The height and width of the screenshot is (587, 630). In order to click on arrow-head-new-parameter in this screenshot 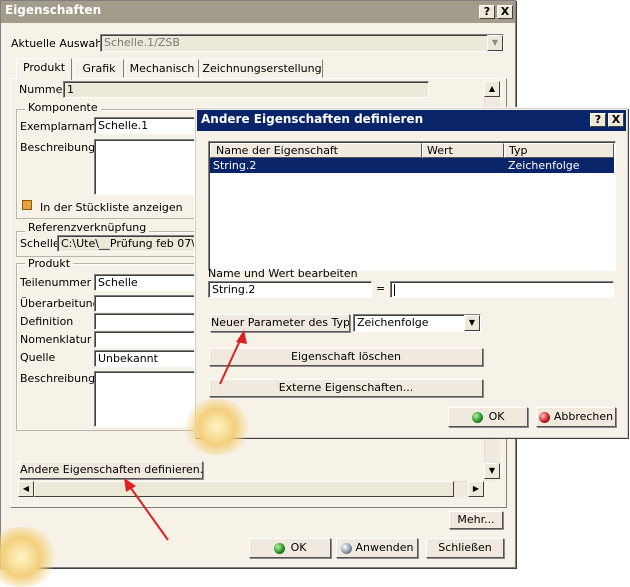, I will do `click(241, 337)`.